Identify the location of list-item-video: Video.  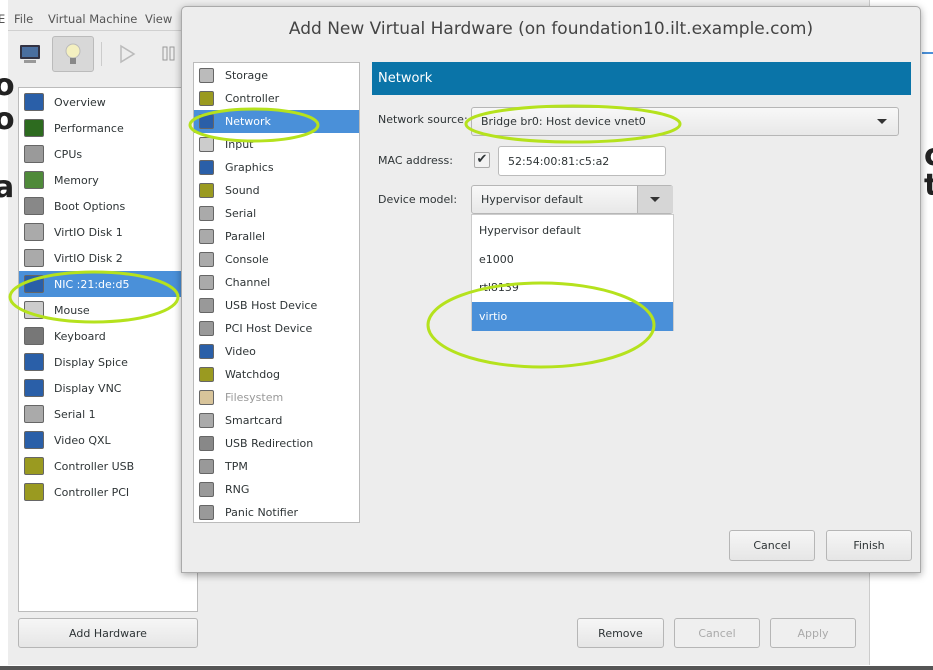
(276, 351).